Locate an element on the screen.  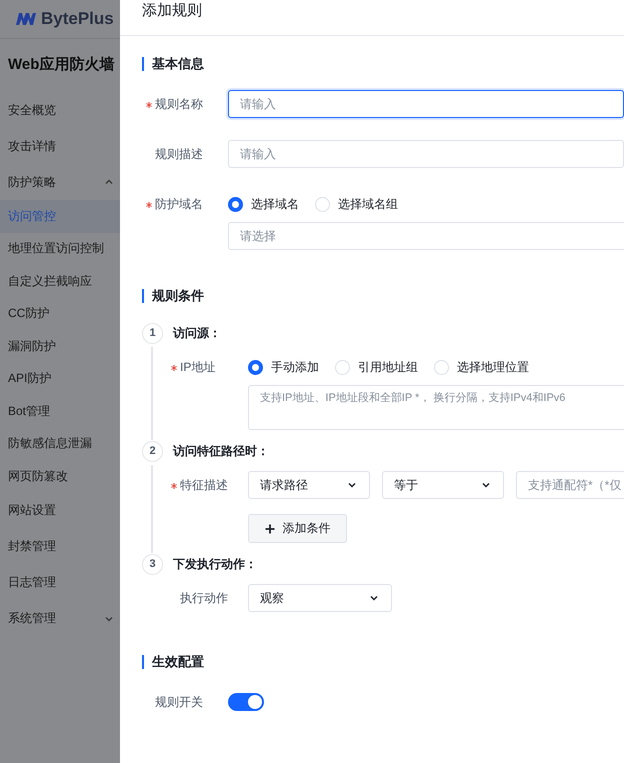
field-label: 规则名称 is located at coordinates (179, 104).